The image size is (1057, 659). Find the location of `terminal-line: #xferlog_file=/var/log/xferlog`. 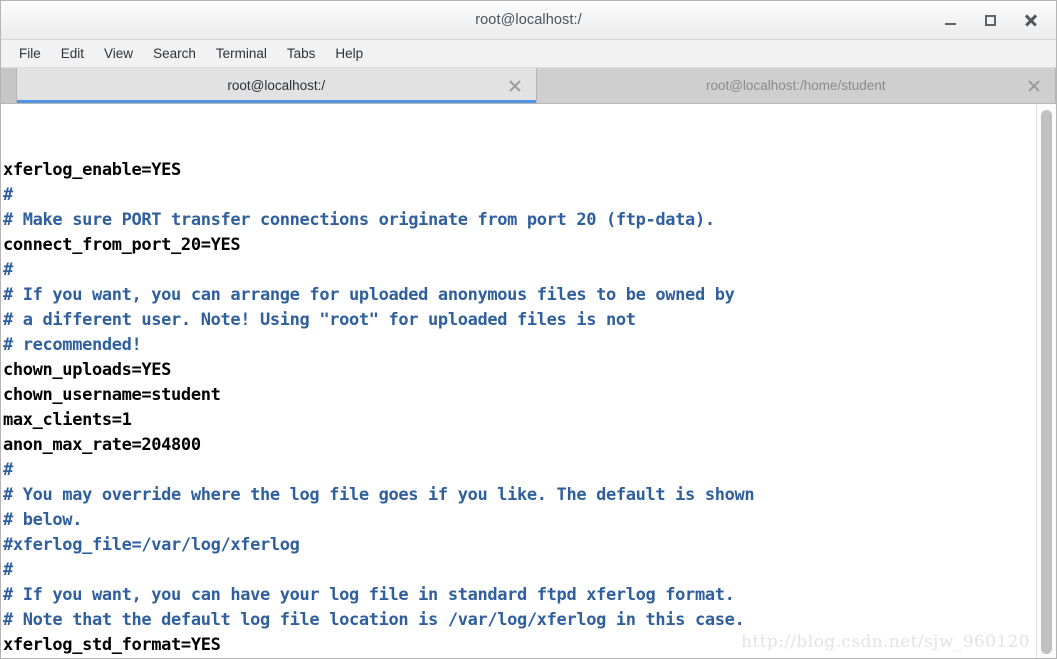

terminal-line: #xferlog_file=/var/log/xferlog is located at coordinates (519, 545).